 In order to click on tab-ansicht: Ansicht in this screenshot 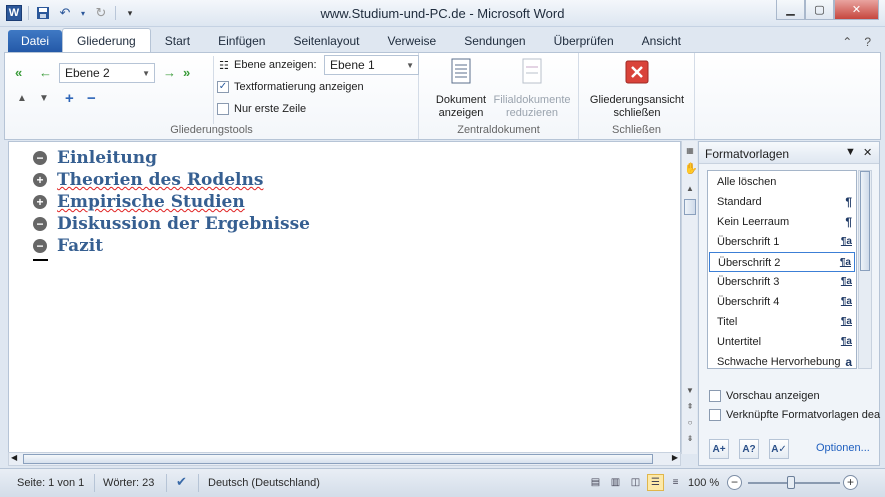, I will do `click(661, 41)`.